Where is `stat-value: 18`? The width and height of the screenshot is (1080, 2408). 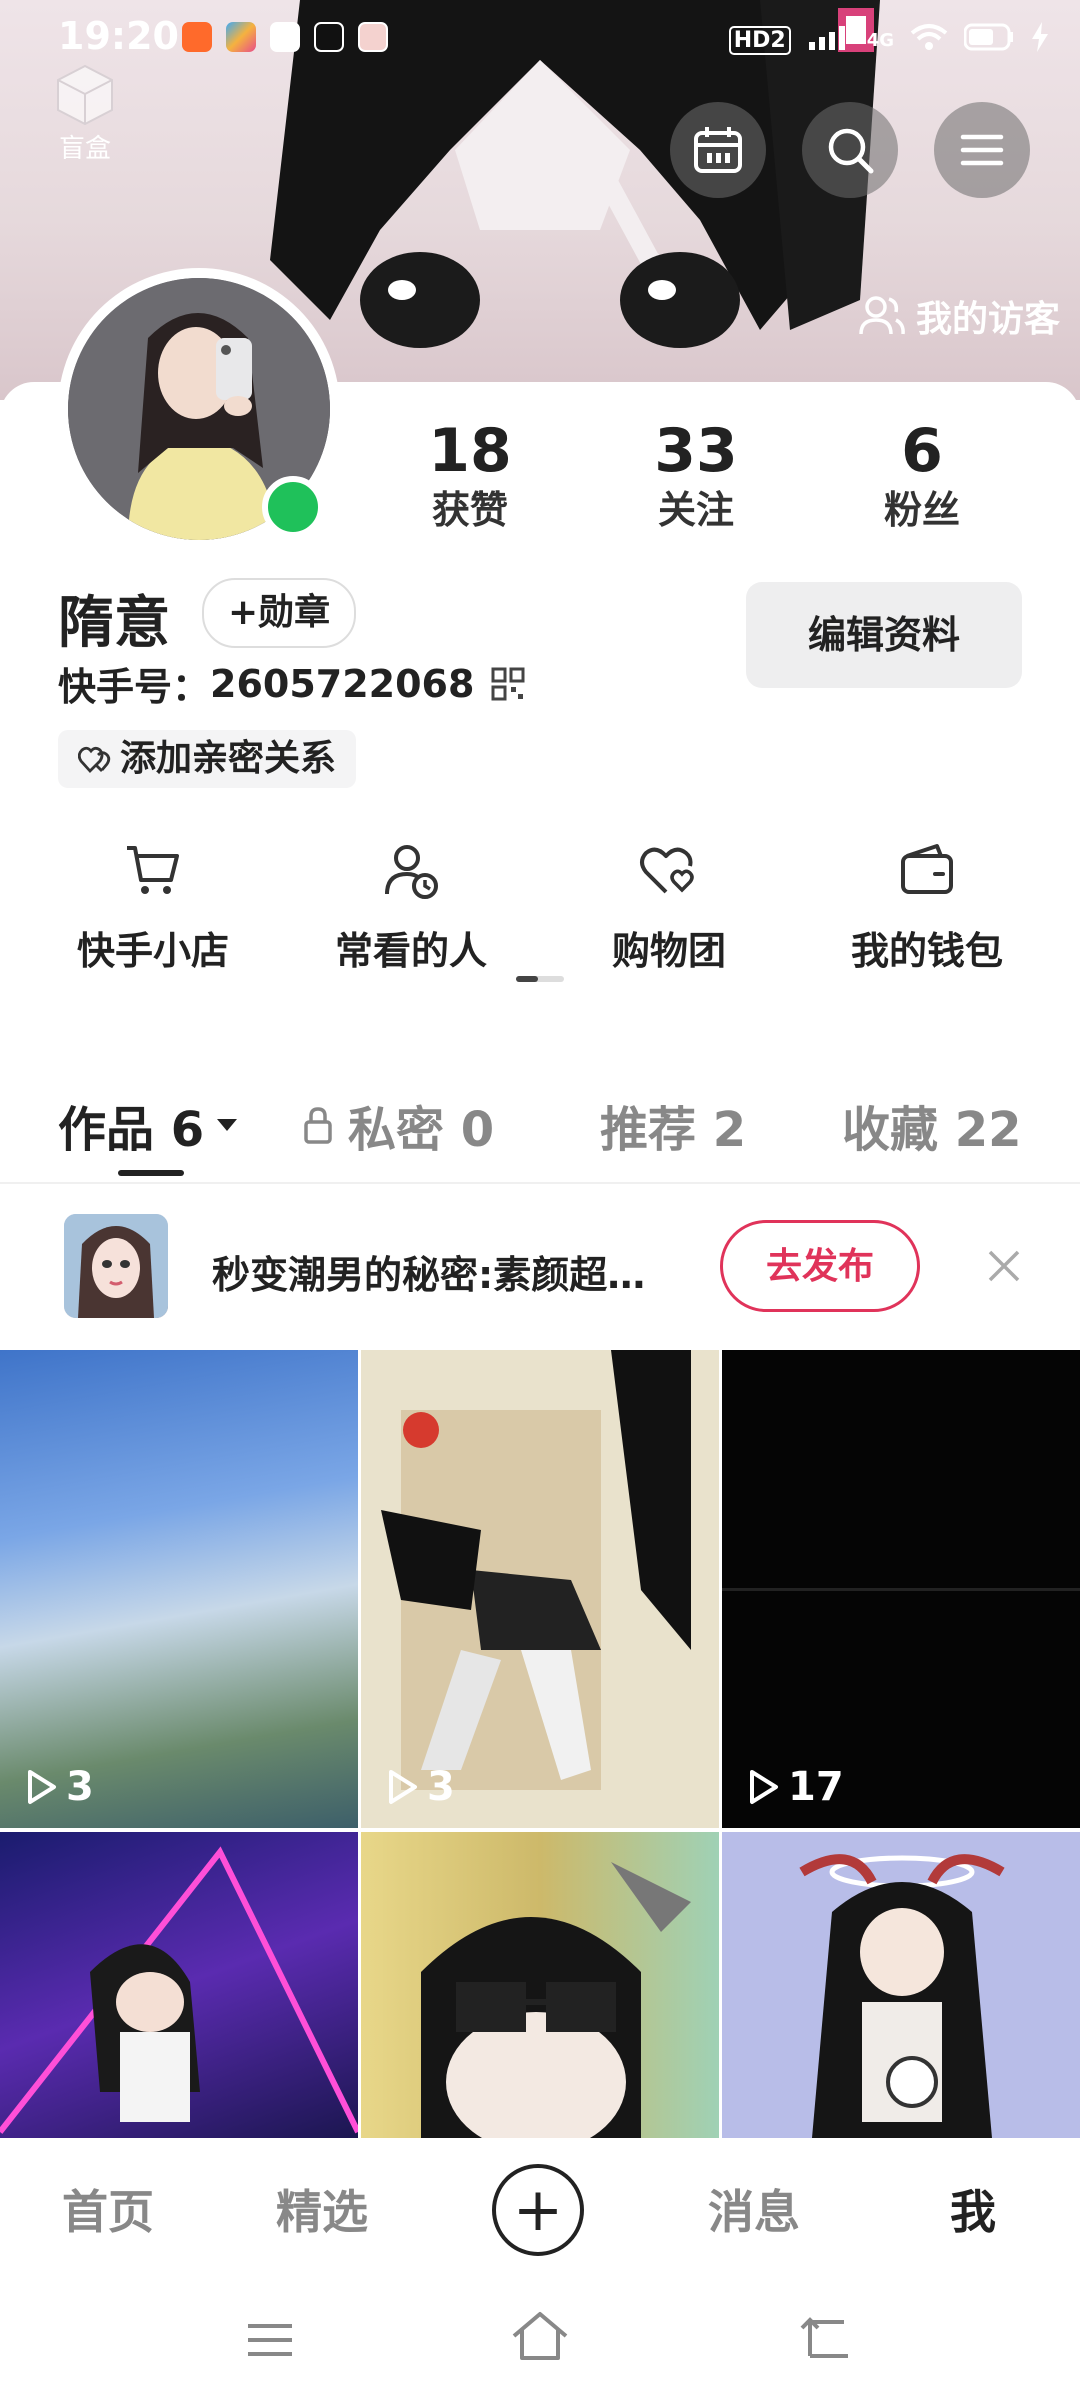 stat-value: 18 is located at coordinates (470, 451).